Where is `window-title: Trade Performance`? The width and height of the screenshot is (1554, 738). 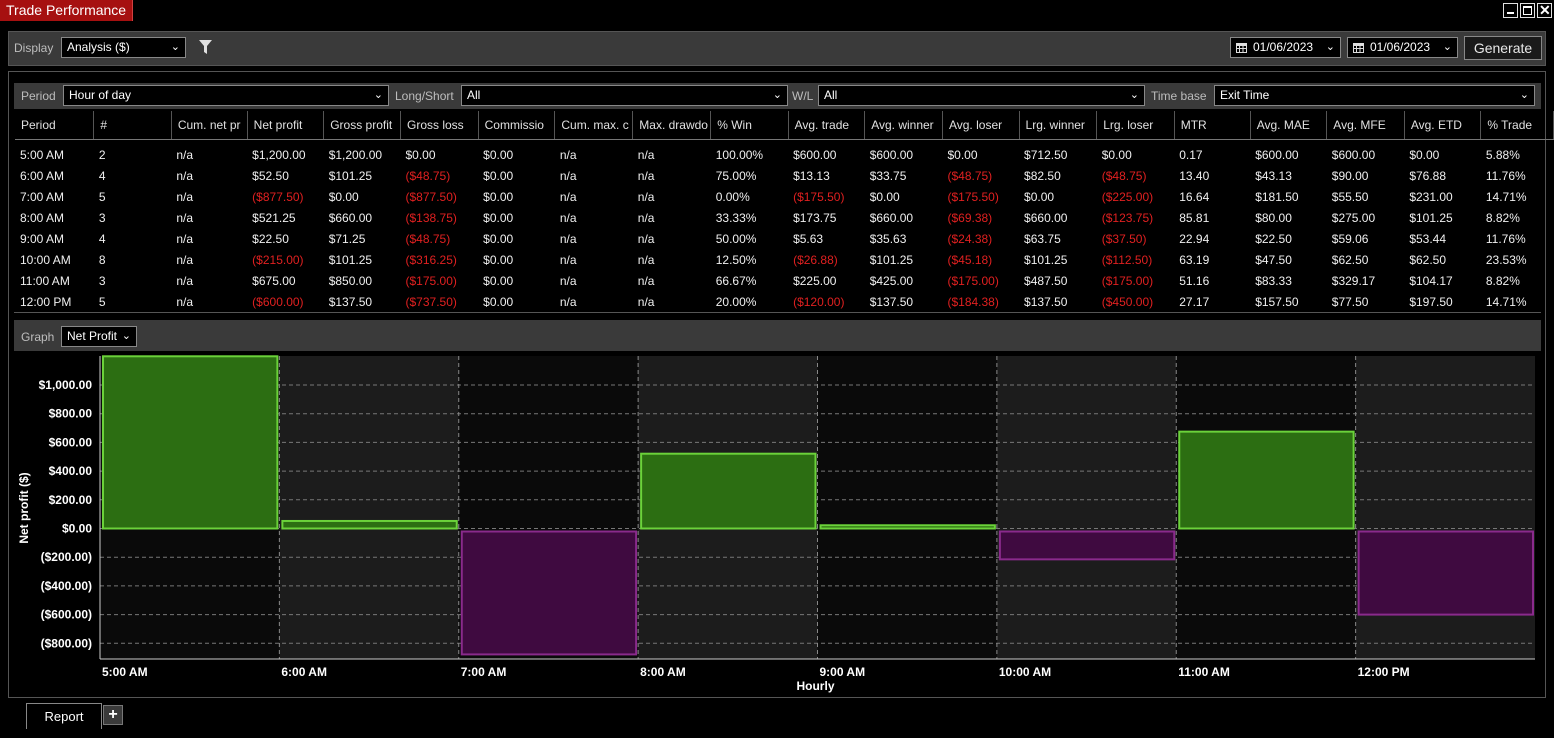 window-title: Trade Performance is located at coordinates (67, 10).